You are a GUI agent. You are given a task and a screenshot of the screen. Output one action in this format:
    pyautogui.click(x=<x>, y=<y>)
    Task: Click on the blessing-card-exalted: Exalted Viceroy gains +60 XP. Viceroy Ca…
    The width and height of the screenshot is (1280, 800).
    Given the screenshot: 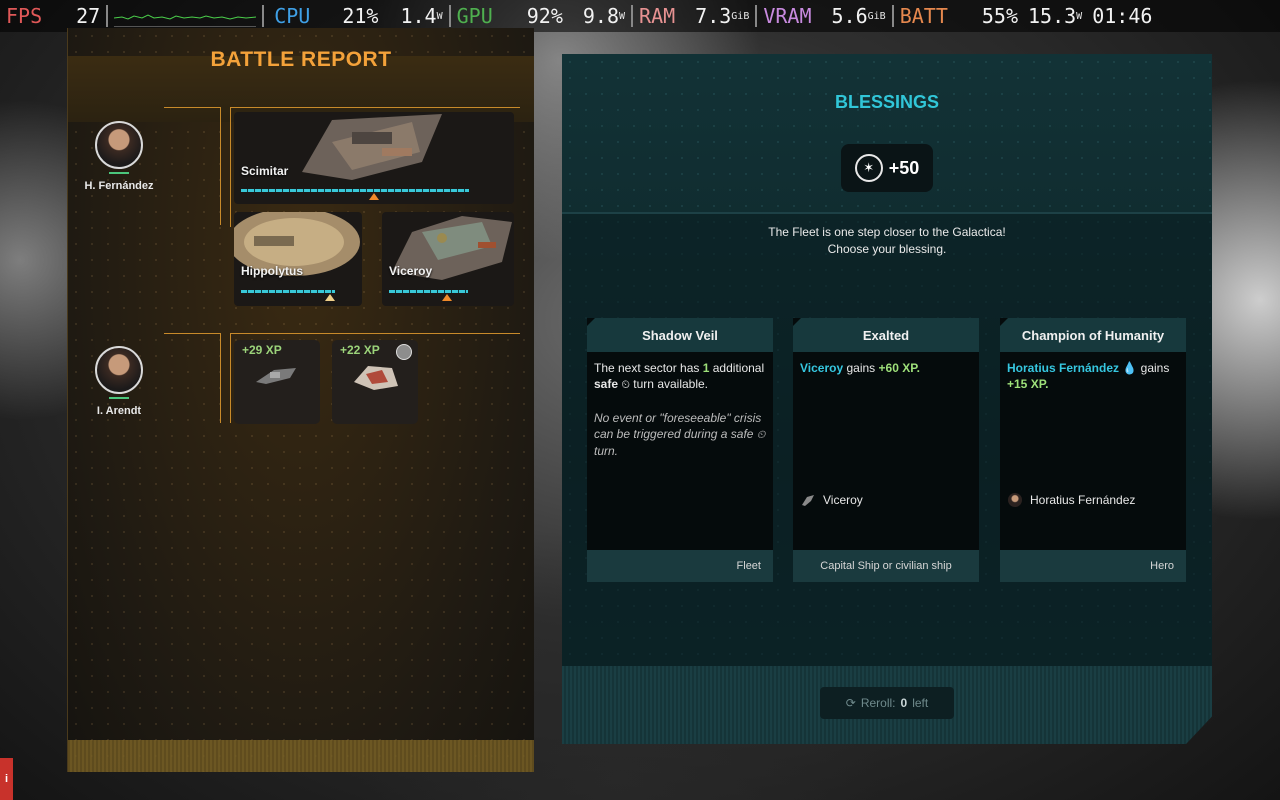 What is the action you would take?
    pyautogui.click(x=886, y=450)
    